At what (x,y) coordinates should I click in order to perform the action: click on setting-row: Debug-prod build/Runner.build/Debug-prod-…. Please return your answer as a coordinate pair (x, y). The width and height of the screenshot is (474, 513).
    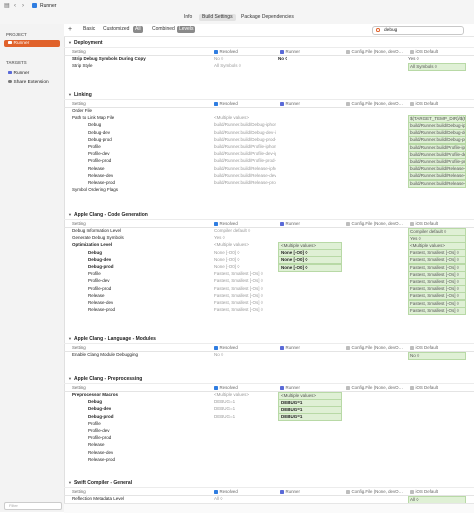
    Looking at the image, I should click on (269, 140).